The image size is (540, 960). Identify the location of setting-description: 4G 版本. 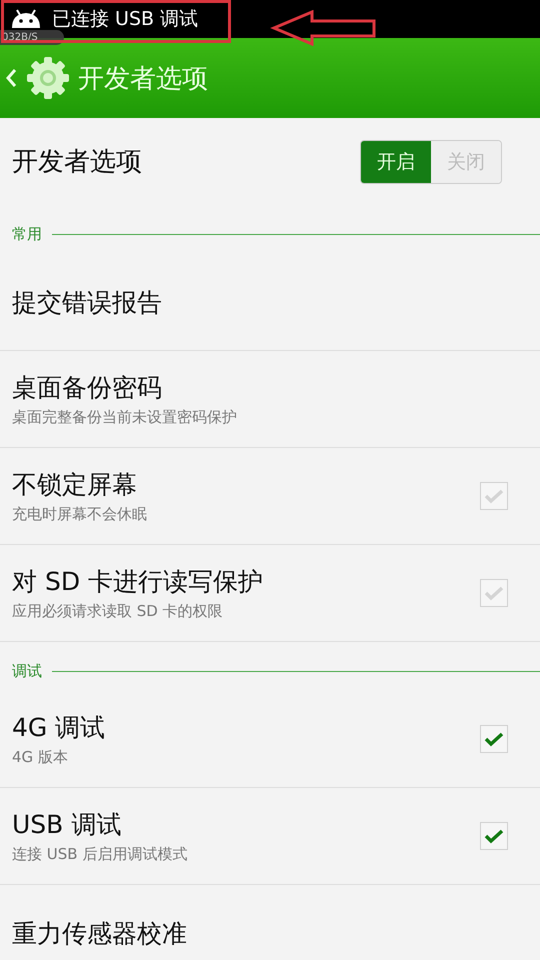
(40, 757).